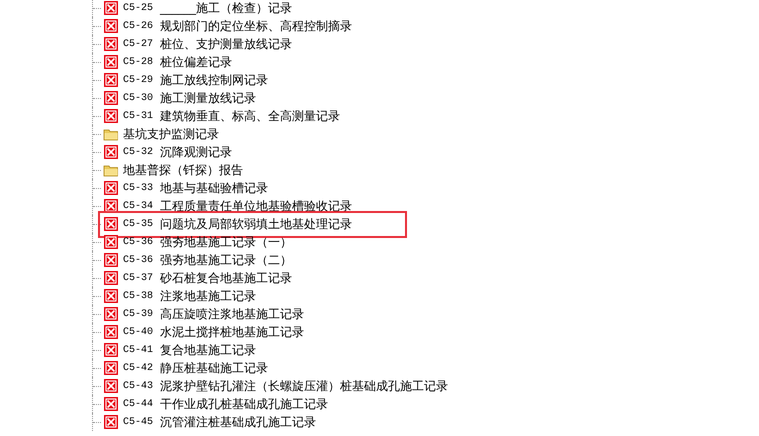  Describe the element at coordinates (208, 98) in the screenshot. I see `tree-item-label: 施工测量放线记录` at that location.